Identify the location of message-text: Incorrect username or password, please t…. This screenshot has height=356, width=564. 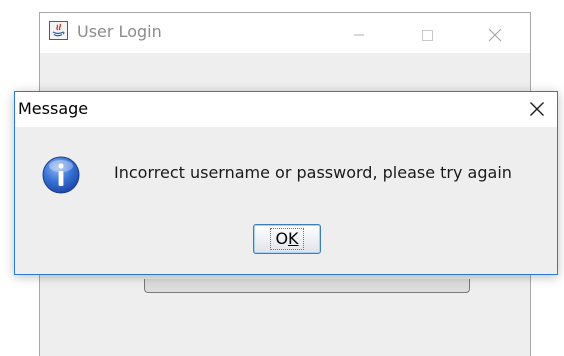
(313, 172).